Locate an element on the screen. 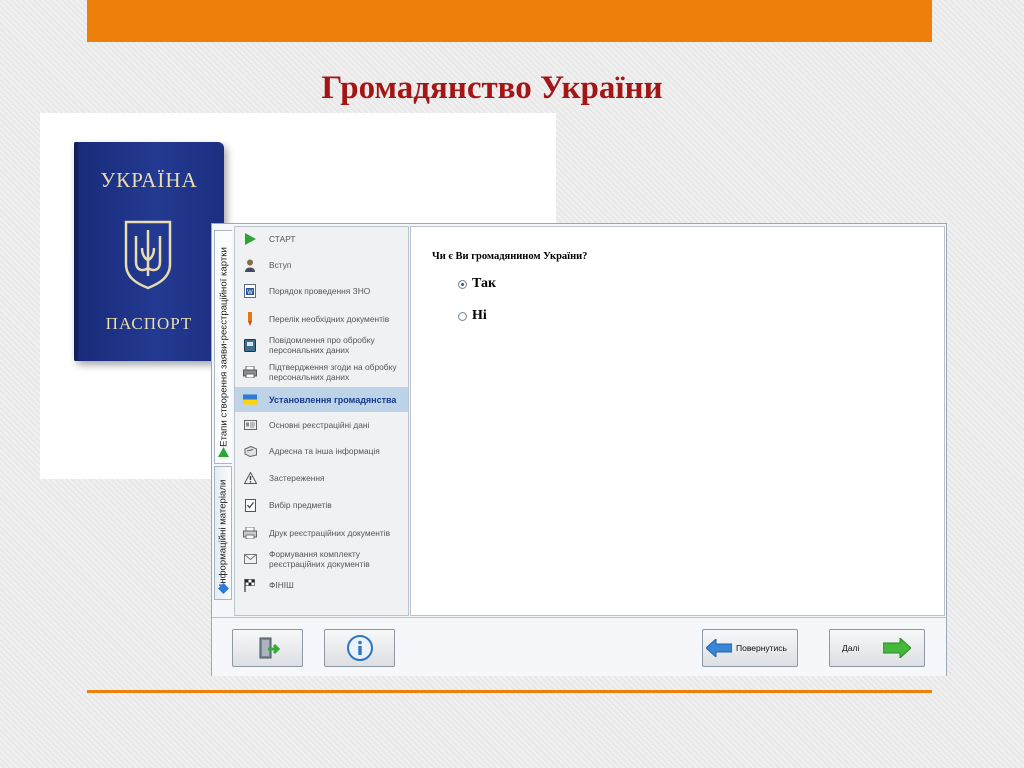 This screenshot has width=1024, height=768. step-label: Вибір предметів is located at coordinates (300, 505).